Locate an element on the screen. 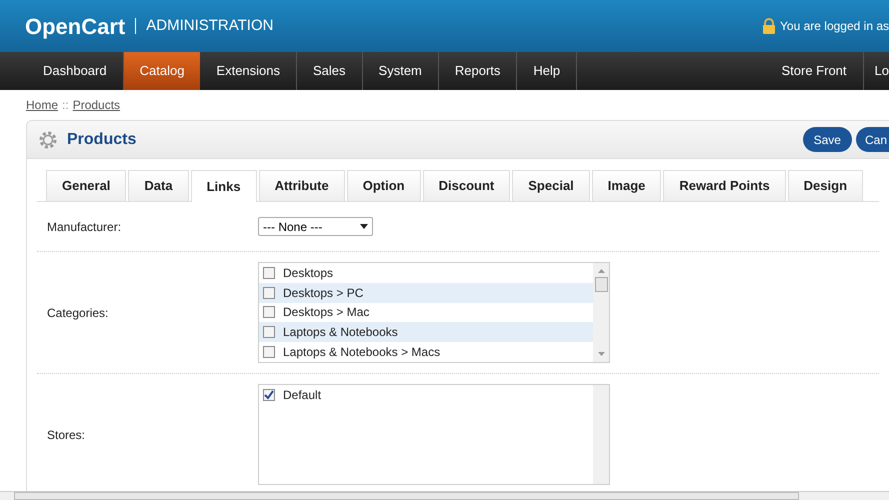  field-label: Categories: is located at coordinates (78, 313).